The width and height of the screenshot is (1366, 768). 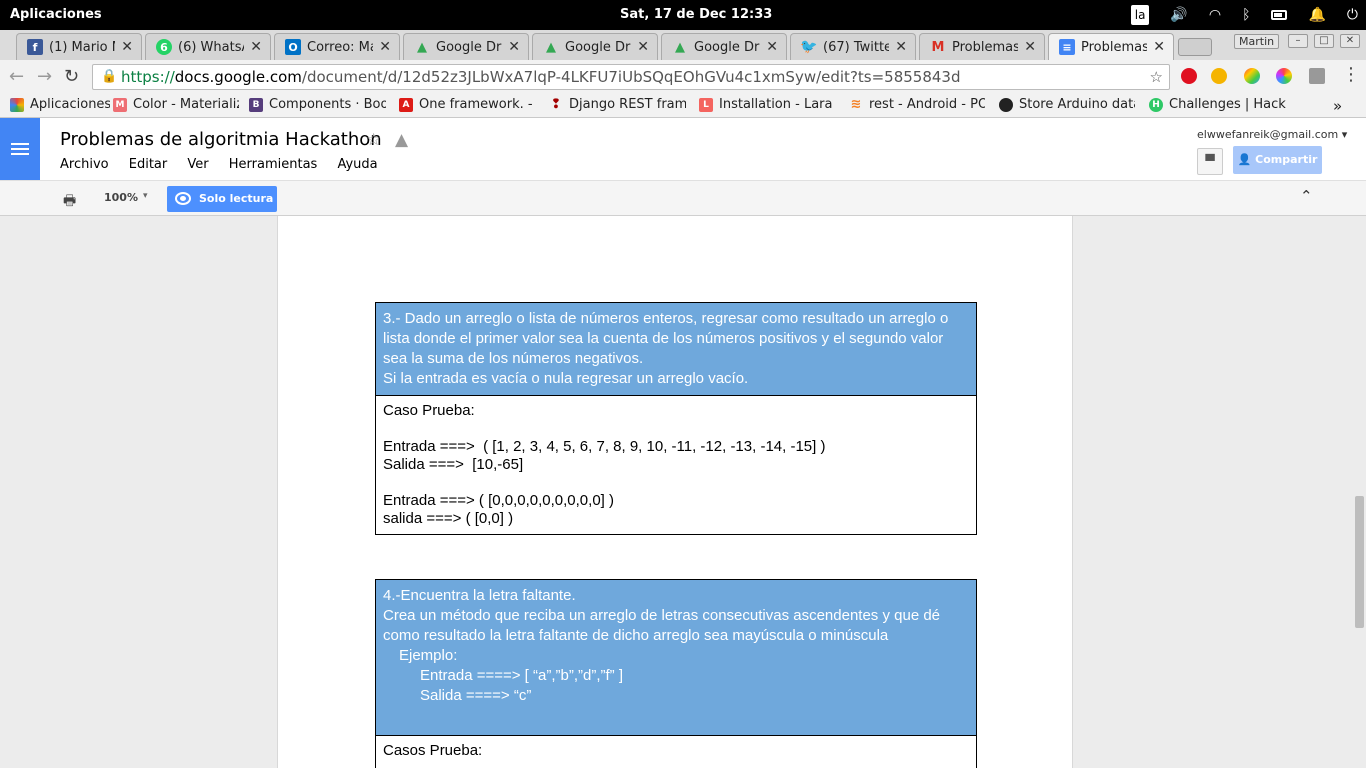 I want to click on bookmark-label: Components · Bootst, so click(x=327, y=104).